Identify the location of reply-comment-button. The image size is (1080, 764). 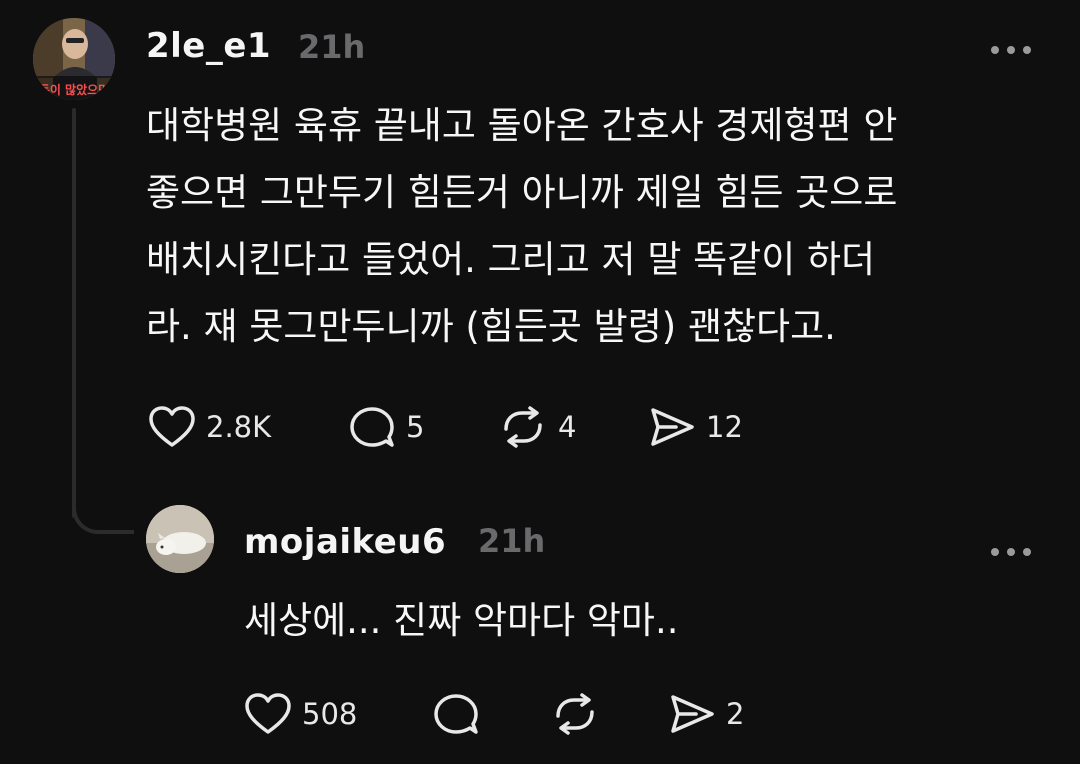
(461, 714).